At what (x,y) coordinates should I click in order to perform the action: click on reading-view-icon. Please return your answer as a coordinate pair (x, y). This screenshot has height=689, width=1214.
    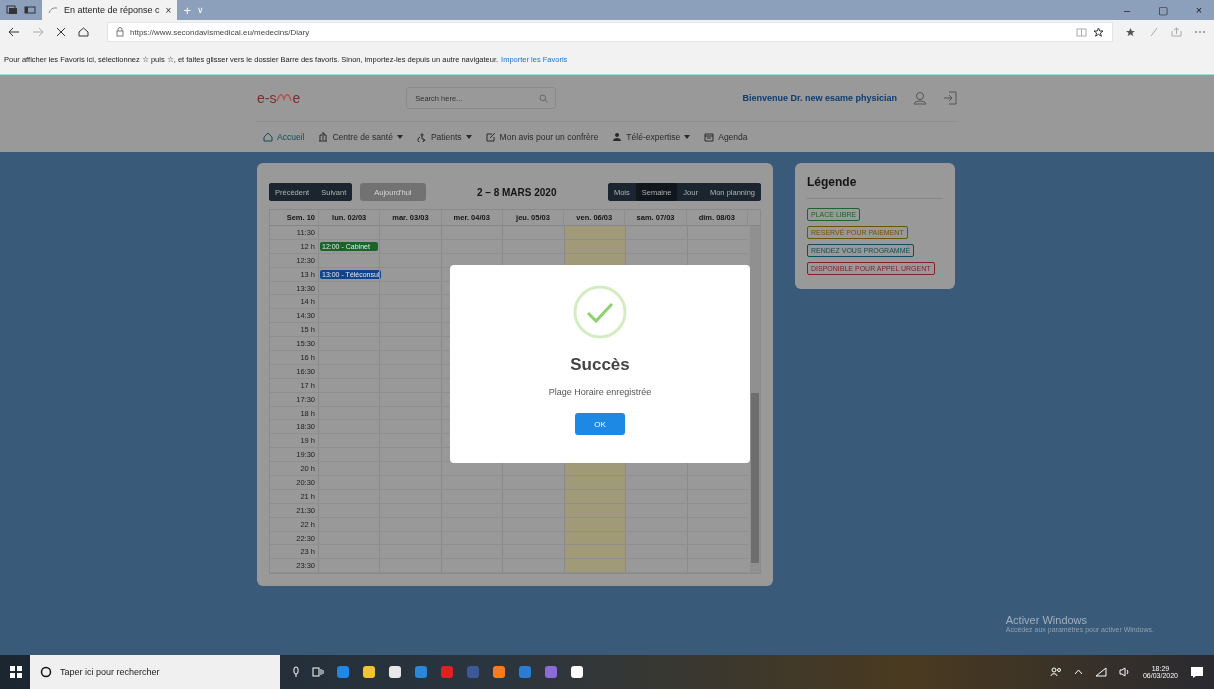
    Looking at the image, I should click on (1081, 32).